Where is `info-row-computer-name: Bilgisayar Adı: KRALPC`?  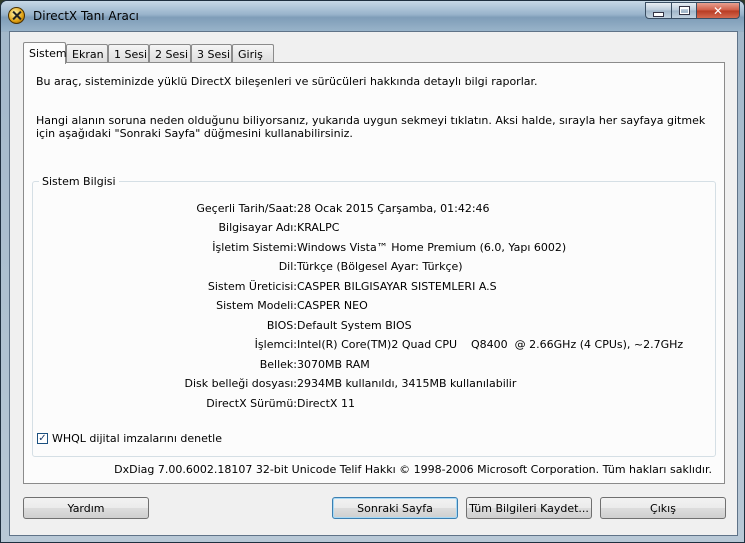
info-row-computer-name: Bilgisayar Adı: KRALPC is located at coordinates (375, 228).